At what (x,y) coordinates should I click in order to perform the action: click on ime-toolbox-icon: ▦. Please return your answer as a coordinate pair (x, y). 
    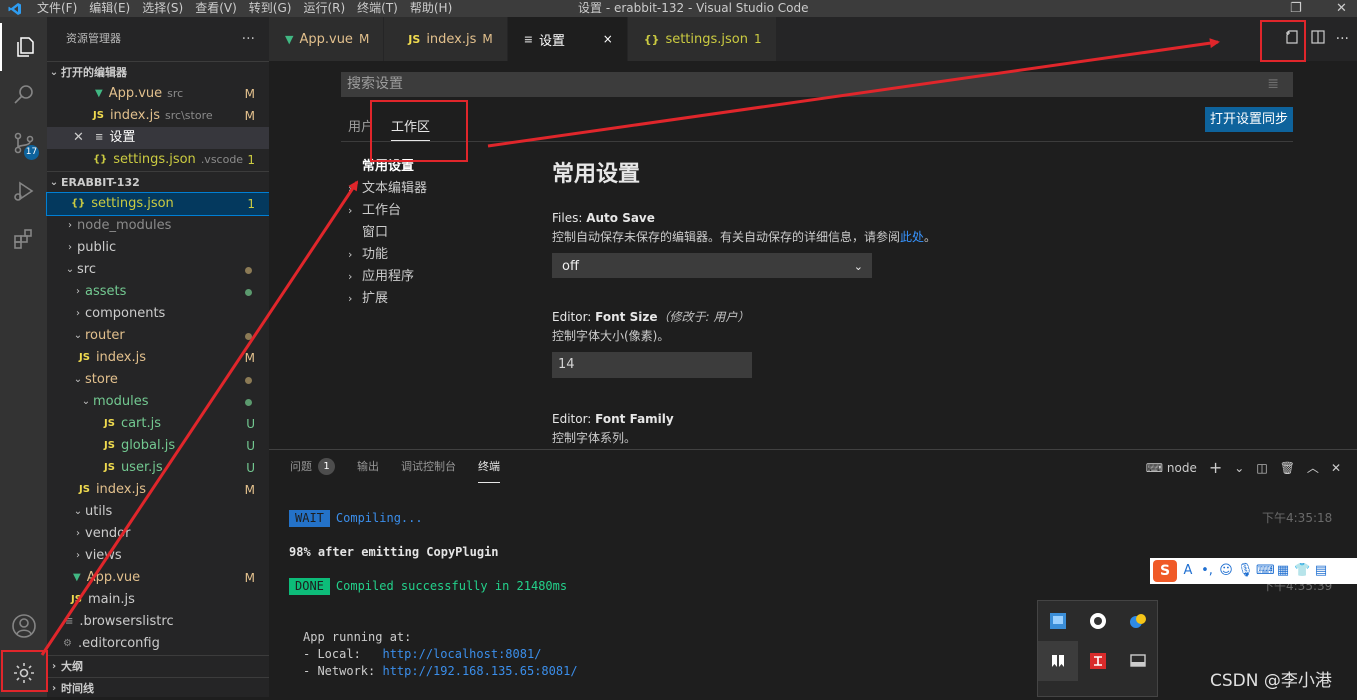
    Looking at the image, I should click on (1283, 571).